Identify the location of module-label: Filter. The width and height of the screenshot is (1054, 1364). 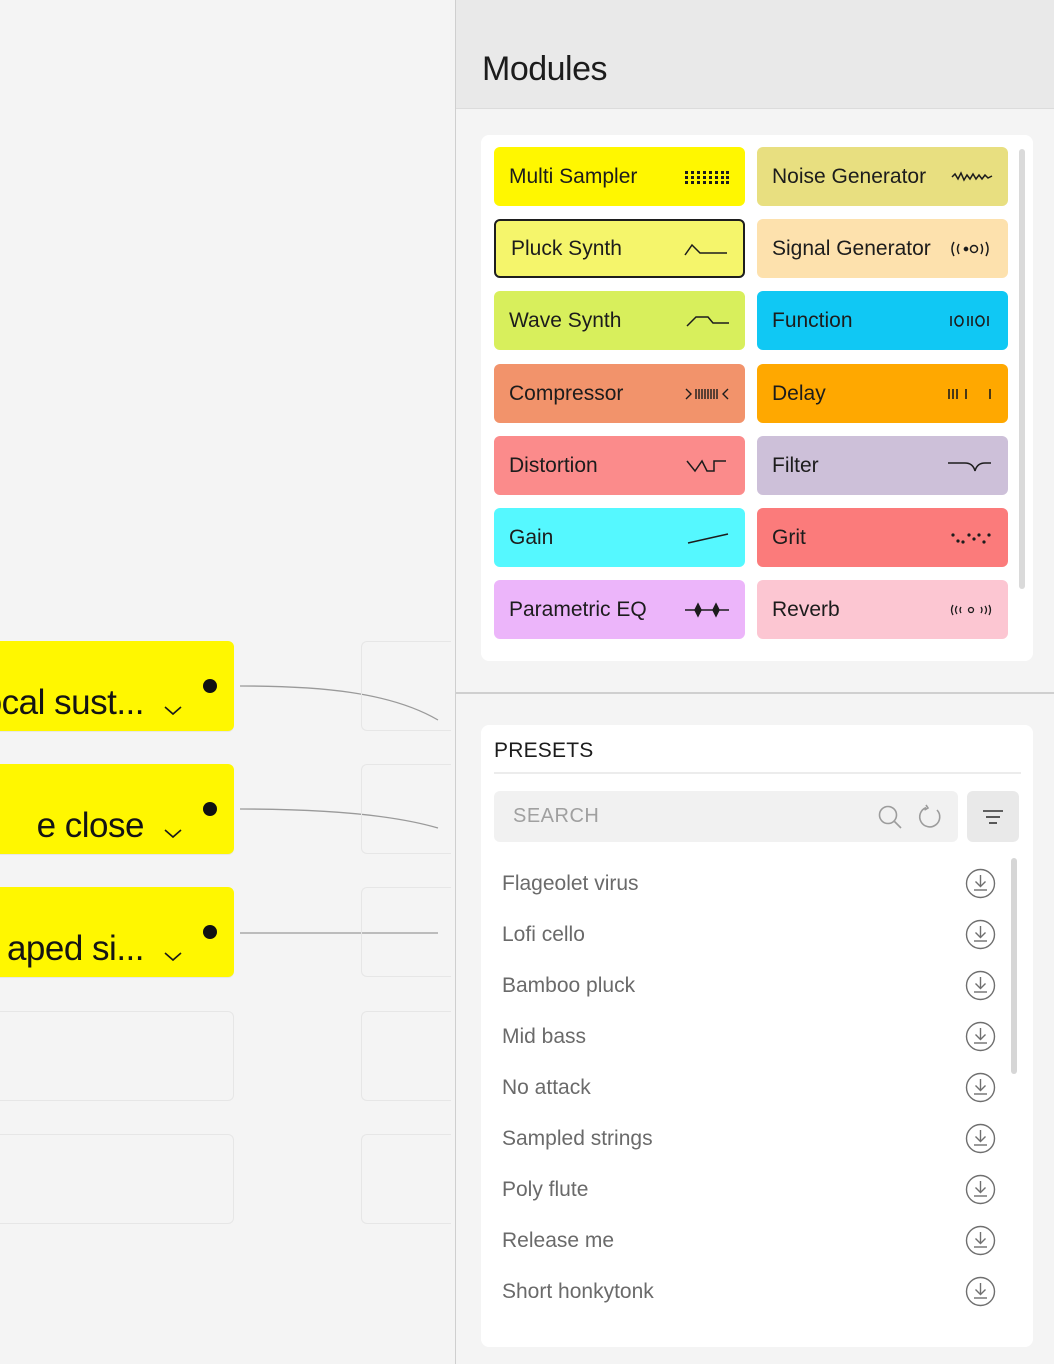
(795, 465).